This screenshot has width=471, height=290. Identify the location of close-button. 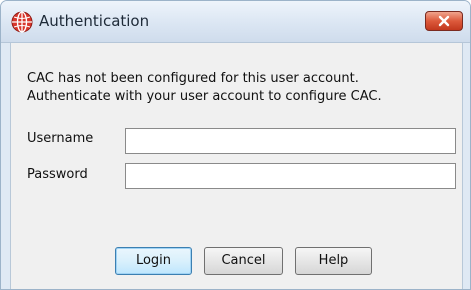
(444, 21).